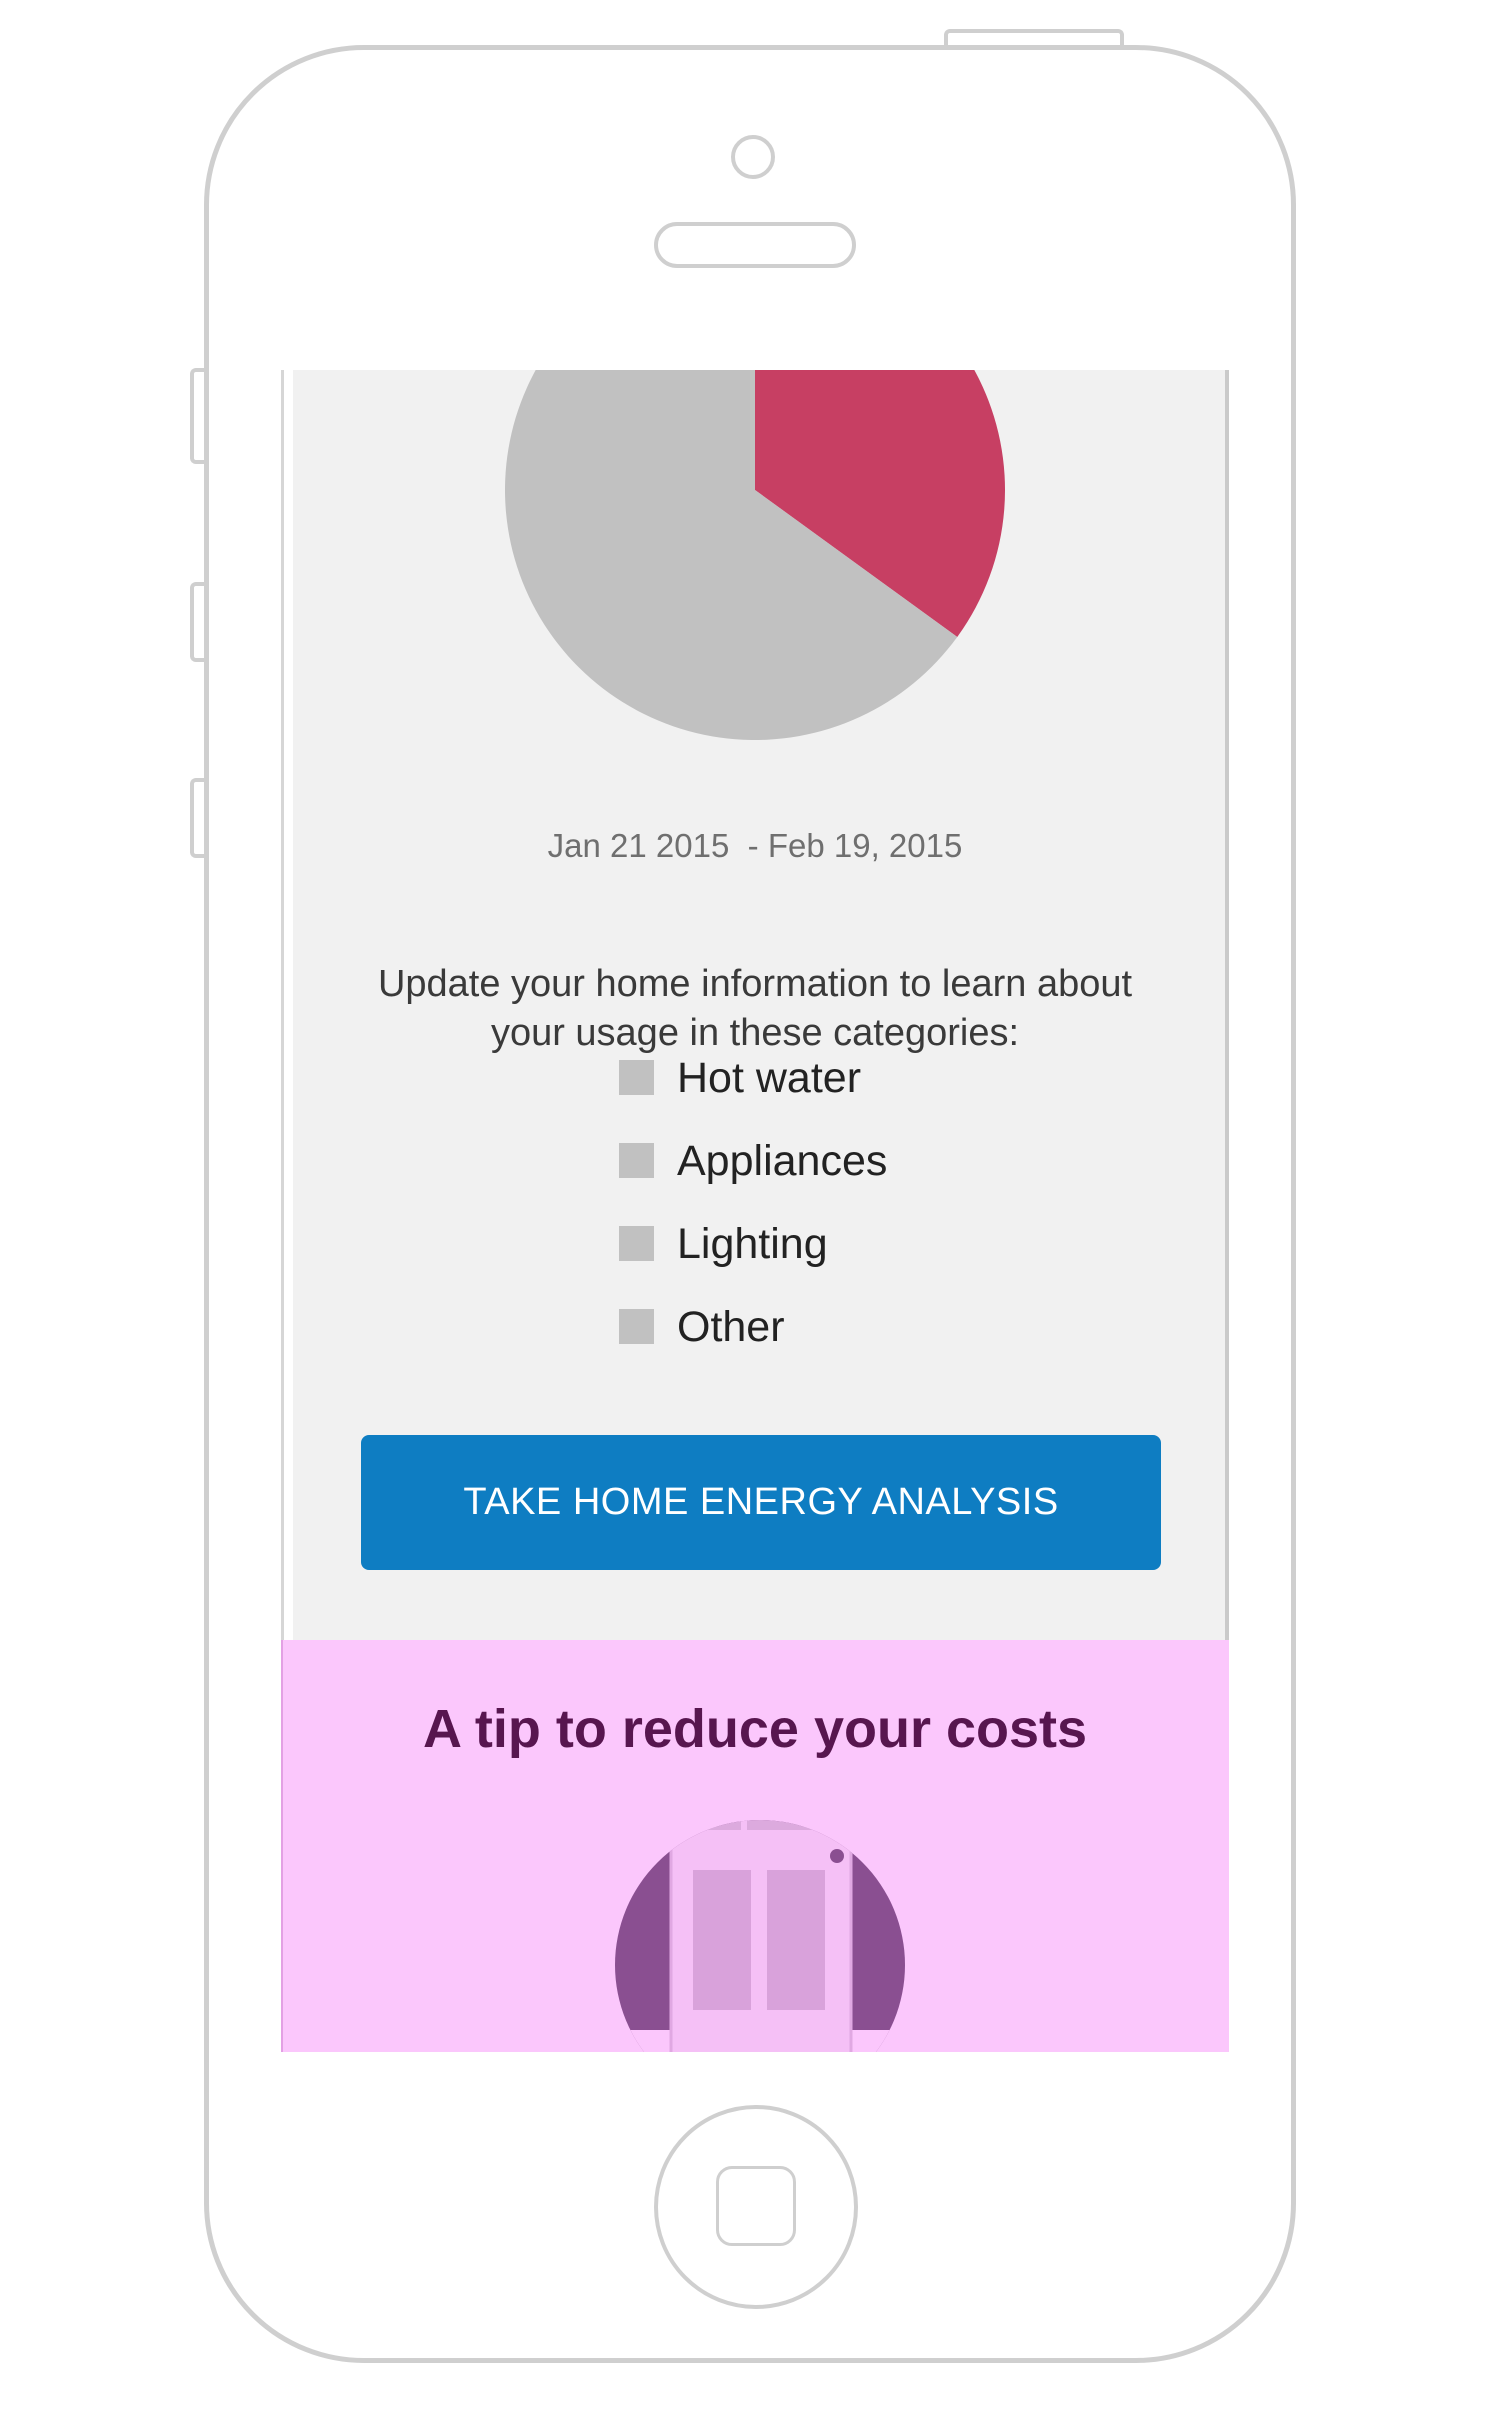 This screenshot has height=2414, width=1509. What do you see at coordinates (769, 1078) in the screenshot?
I see `legend-label: Hot water` at bounding box center [769, 1078].